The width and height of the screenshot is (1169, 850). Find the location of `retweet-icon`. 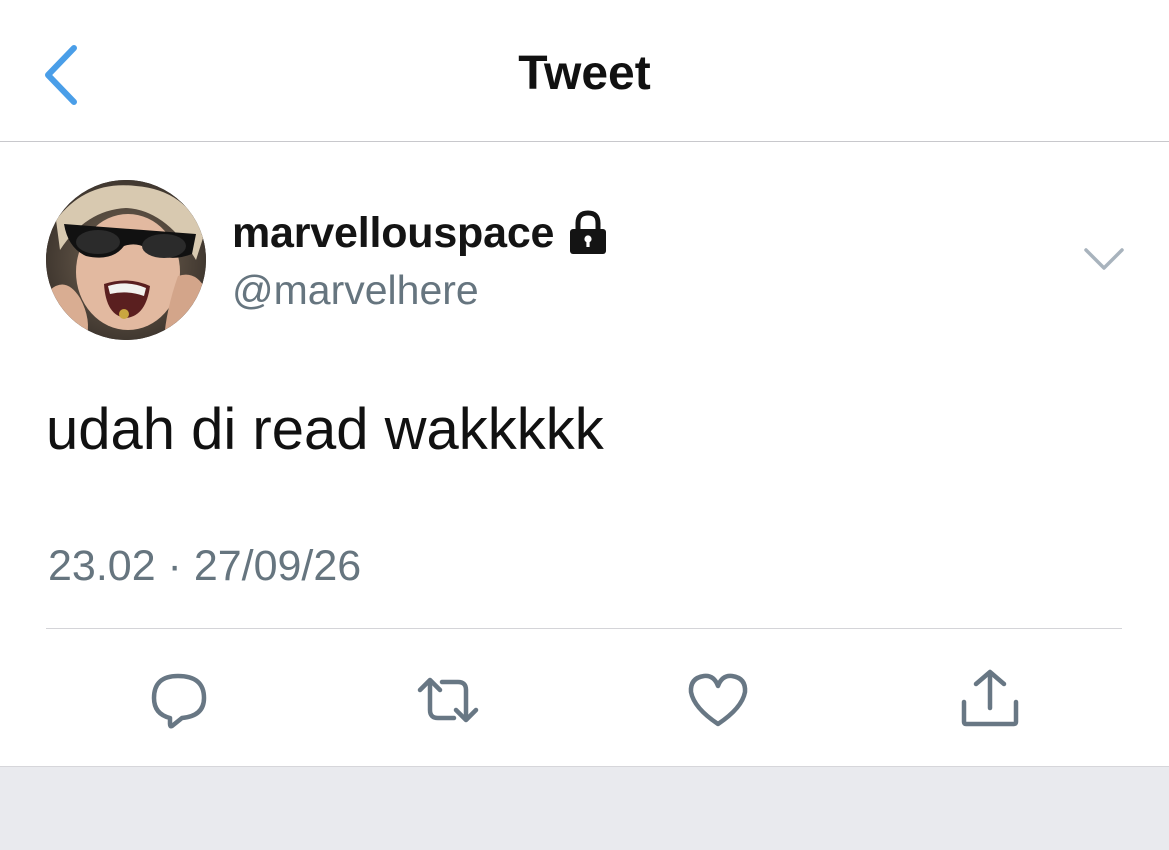

retweet-icon is located at coordinates (448, 700).